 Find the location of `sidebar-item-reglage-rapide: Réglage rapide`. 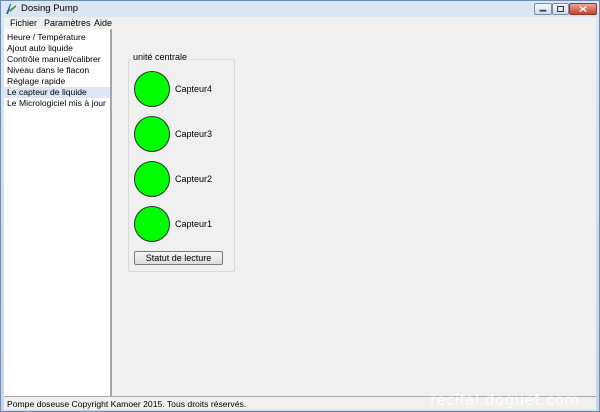

sidebar-item-reglage-rapide: Réglage rapide is located at coordinates (57, 81).